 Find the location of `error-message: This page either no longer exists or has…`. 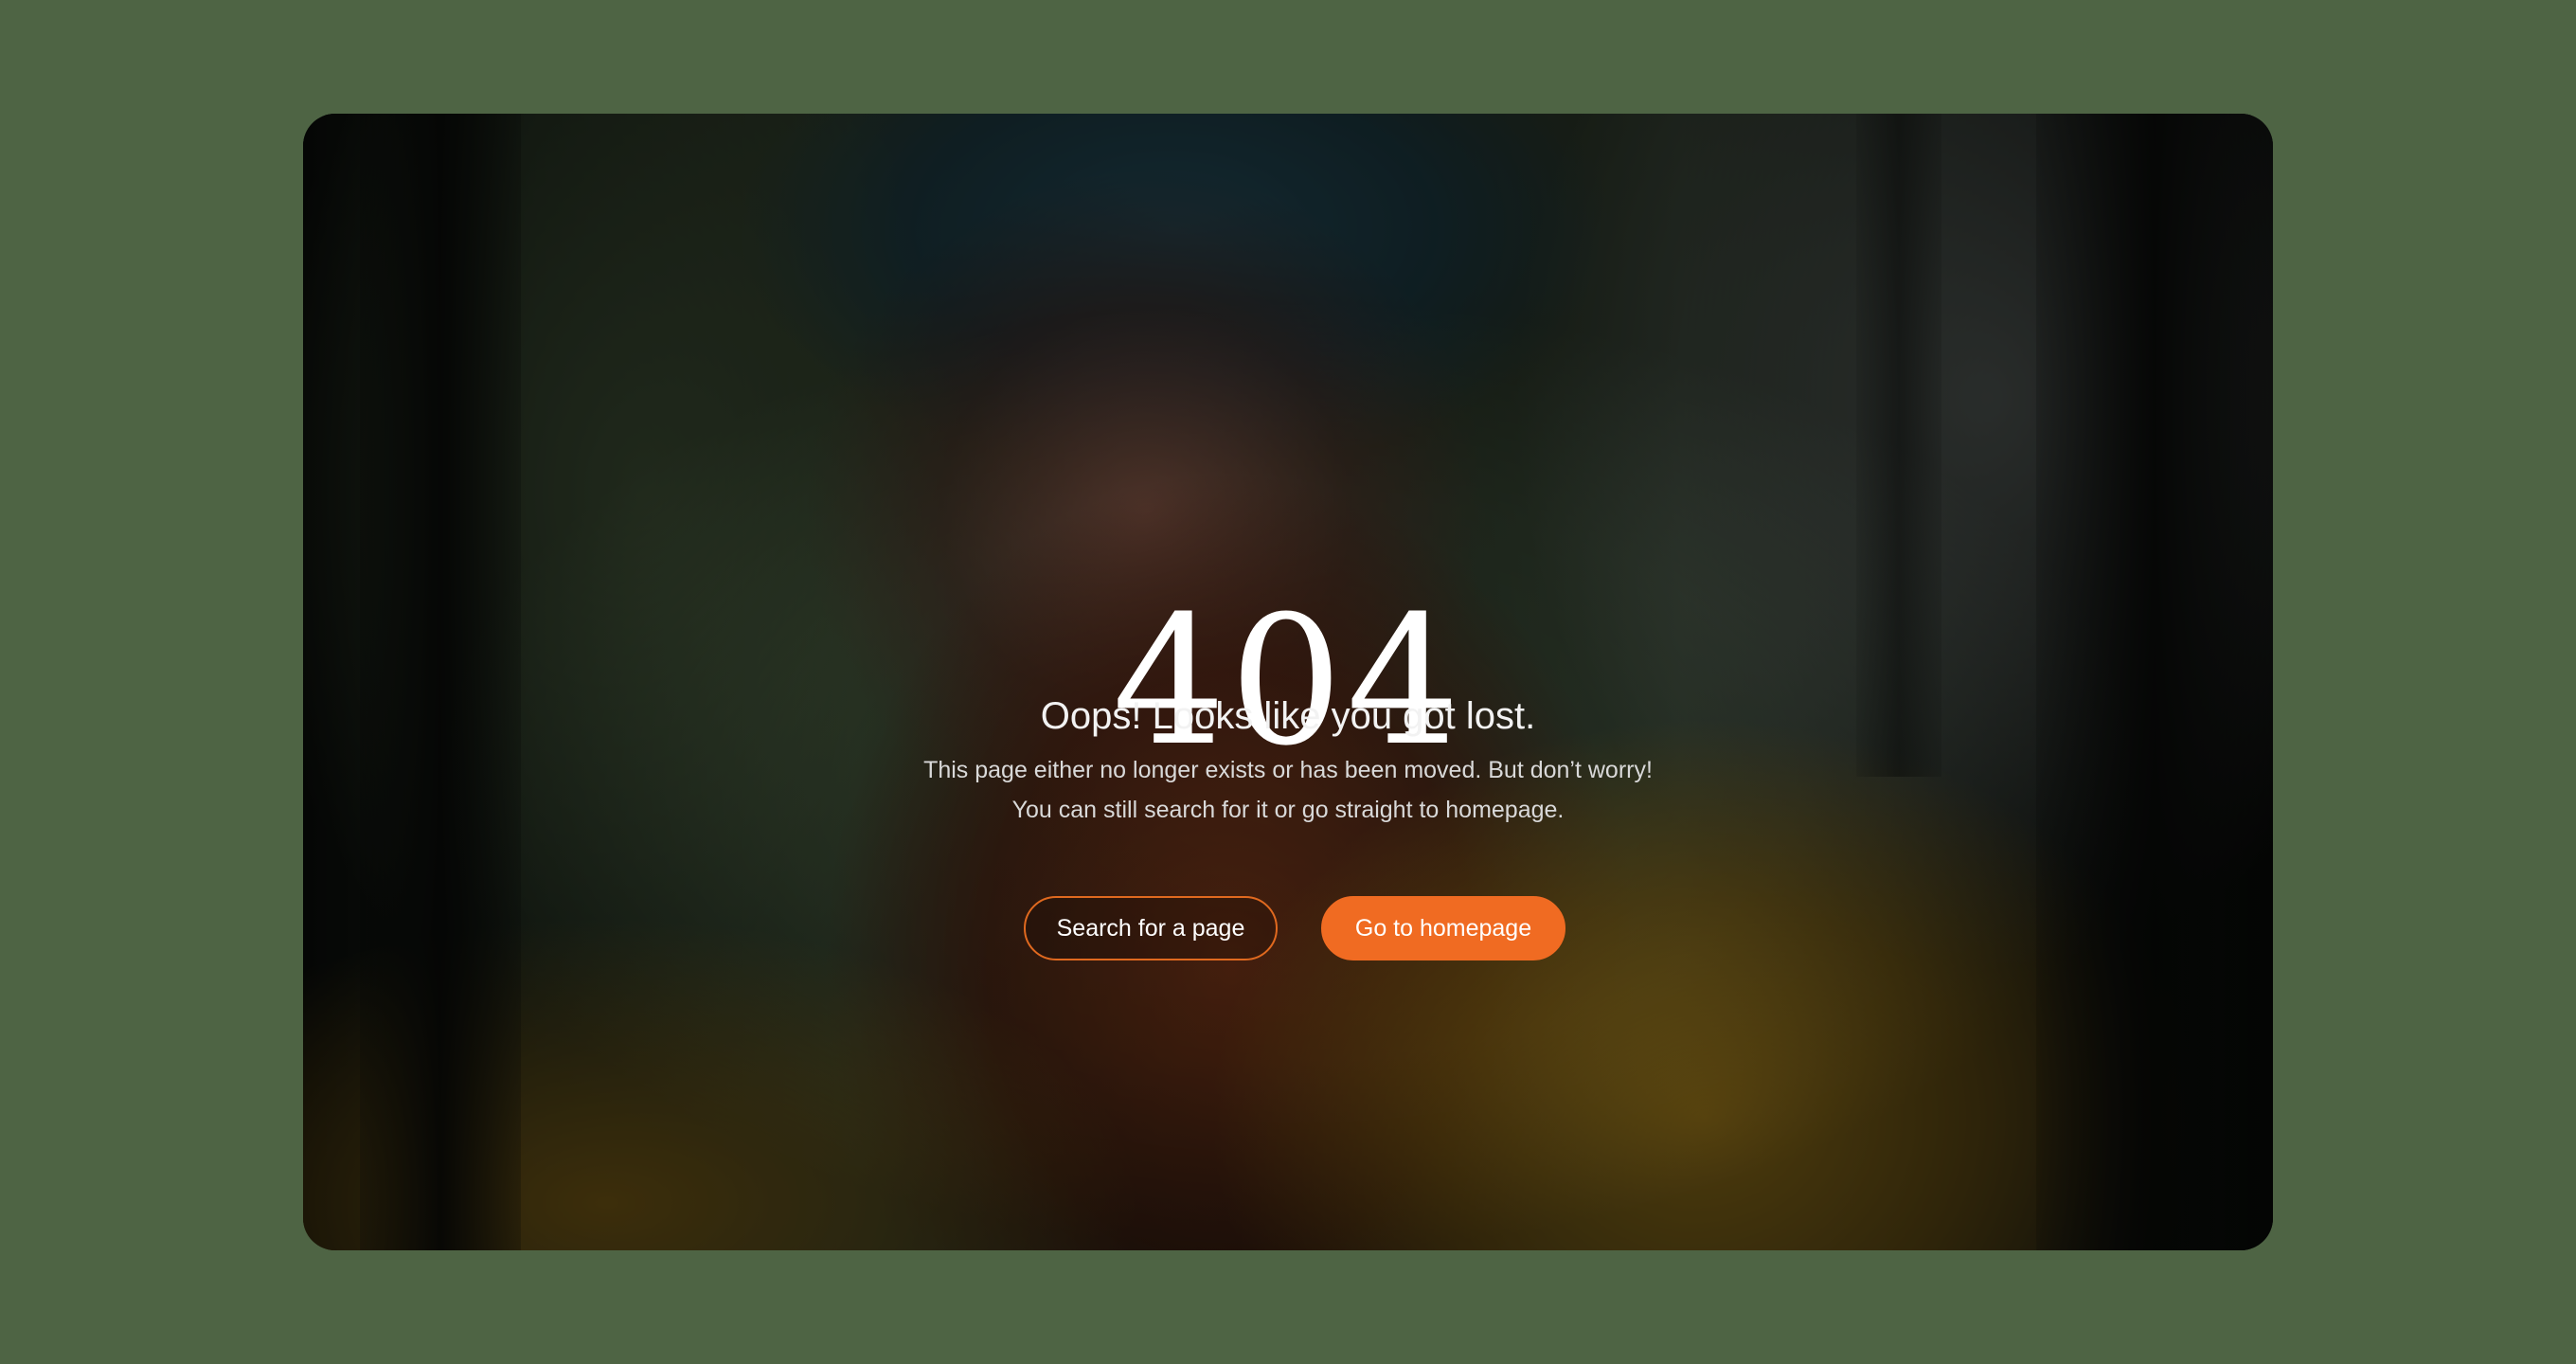

error-message: This page either no longer exists or has… is located at coordinates (1288, 790).